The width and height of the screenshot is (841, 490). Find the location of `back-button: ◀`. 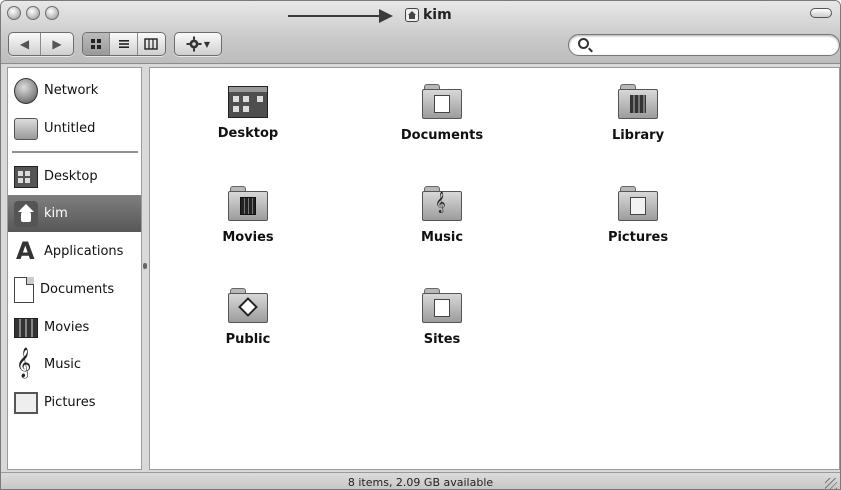

back-button: ◀ is located at coordinates (25, 44).